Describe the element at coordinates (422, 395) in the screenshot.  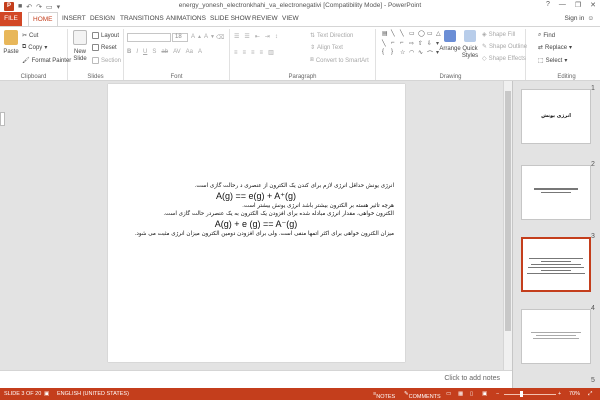
I see `comments-button: ✎ COMMENTS` at that location.